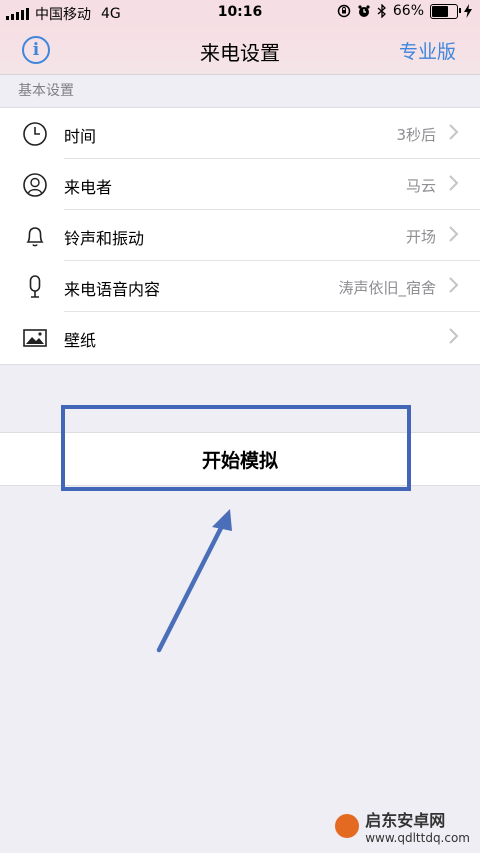 This screenshot has height=853, width=480. I want to click on row-label: 时间, so click(80, 136).